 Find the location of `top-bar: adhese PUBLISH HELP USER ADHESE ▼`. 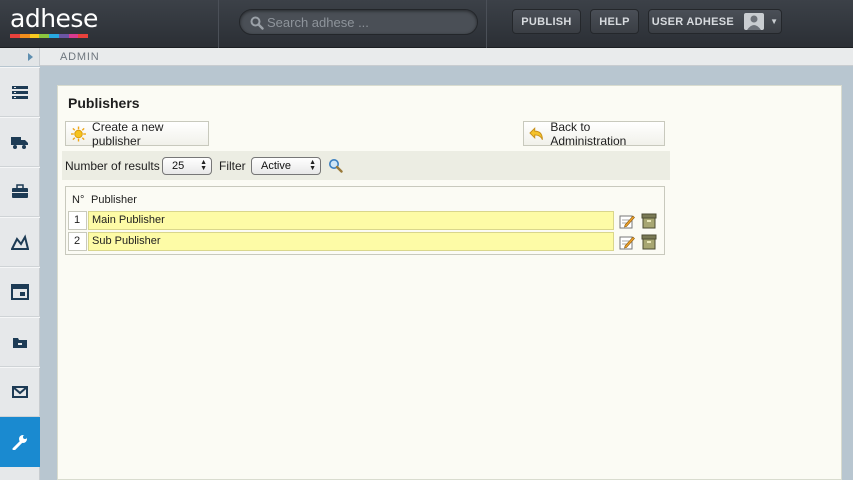

top-bar: adhese PUBLISH HELP USER ADHESE ▼ is located at coordinates (426, 24).